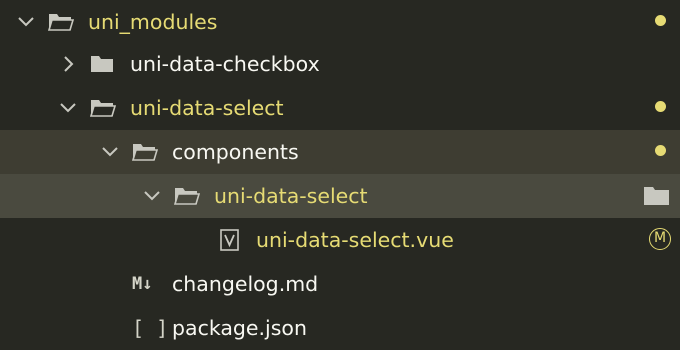 This screenshot has height=350, width=680. Describe the element at coordinates (103, 64) in the screenshot. I see `folder-closed-icon` at that location.